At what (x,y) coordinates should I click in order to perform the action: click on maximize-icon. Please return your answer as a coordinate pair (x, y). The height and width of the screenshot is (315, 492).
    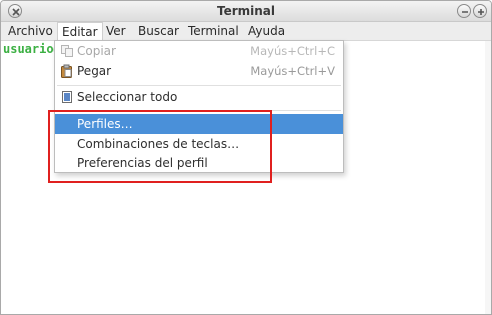
    Looking at the image, I should click on (481, 12).